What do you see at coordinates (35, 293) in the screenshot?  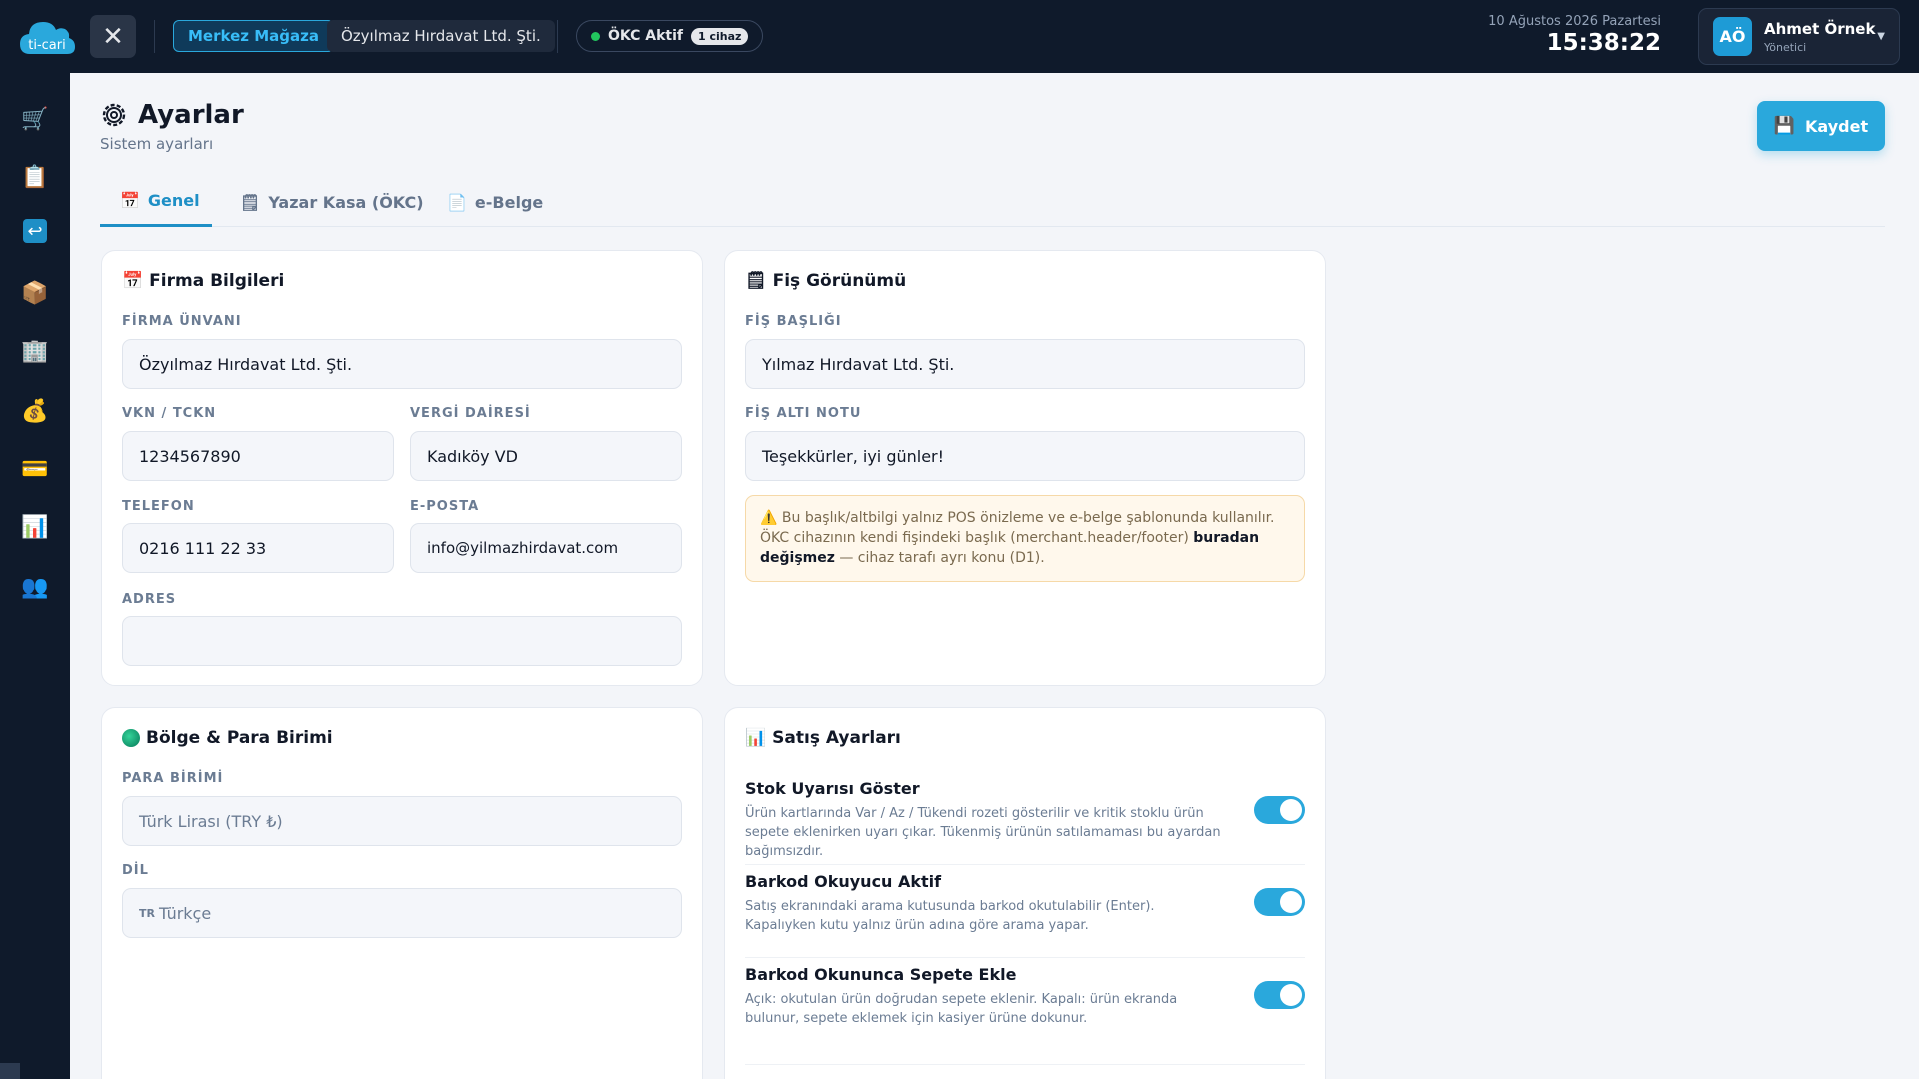 I see `package-icon: 📦` at bounding box center [35, 293].